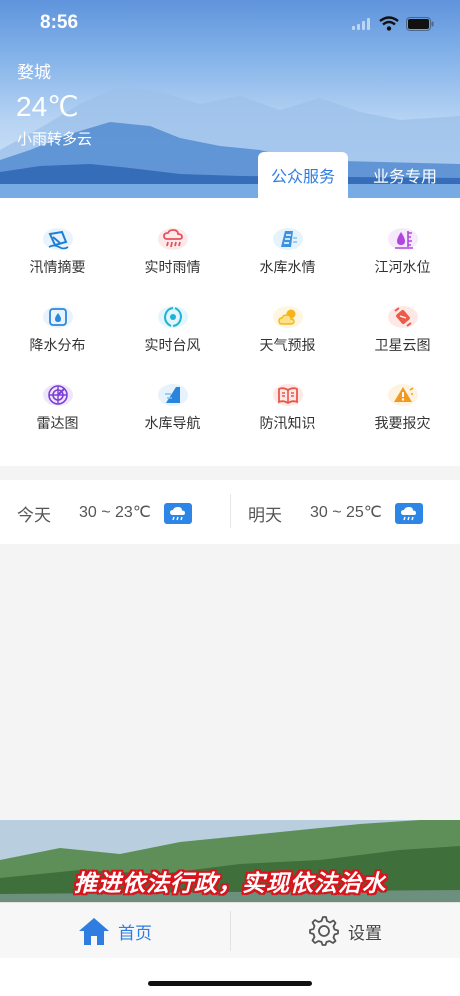  I want to click on tab-public-service: 公众服务, so click(303, 175).